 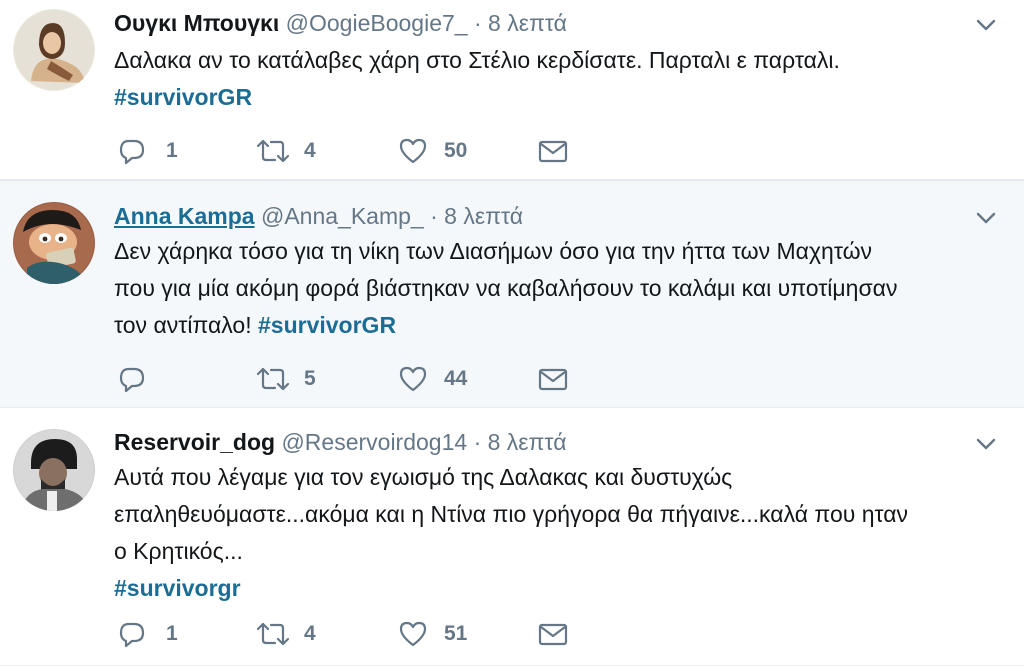 I want to click on tweet-header: Reservoir_dog @Reservoirdog14 · 8 λεπτά, so click(x=539, y=442).